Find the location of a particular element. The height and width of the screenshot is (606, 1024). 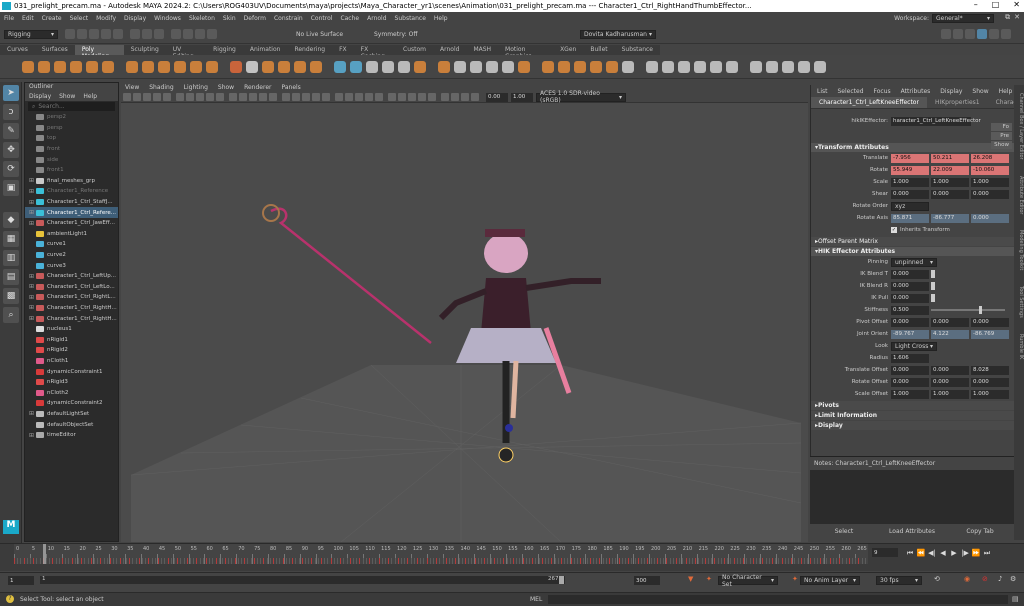

two-panel-layout-icon: ▥ is located at coordinates (11, 258).